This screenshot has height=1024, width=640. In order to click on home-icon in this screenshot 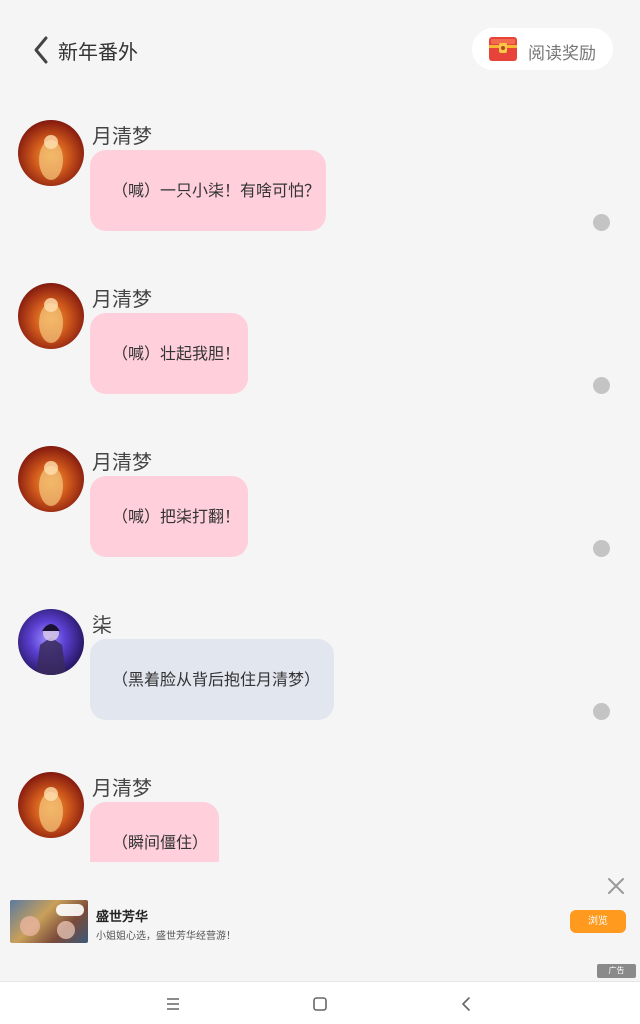, I will do `click(320, 1004)`.